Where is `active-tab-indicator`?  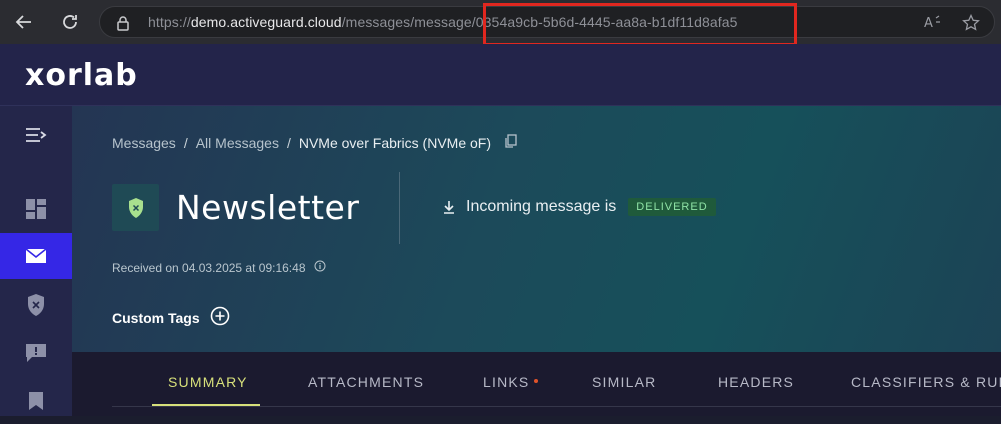 active-tab-indicator is located at coordinates (206, 405).